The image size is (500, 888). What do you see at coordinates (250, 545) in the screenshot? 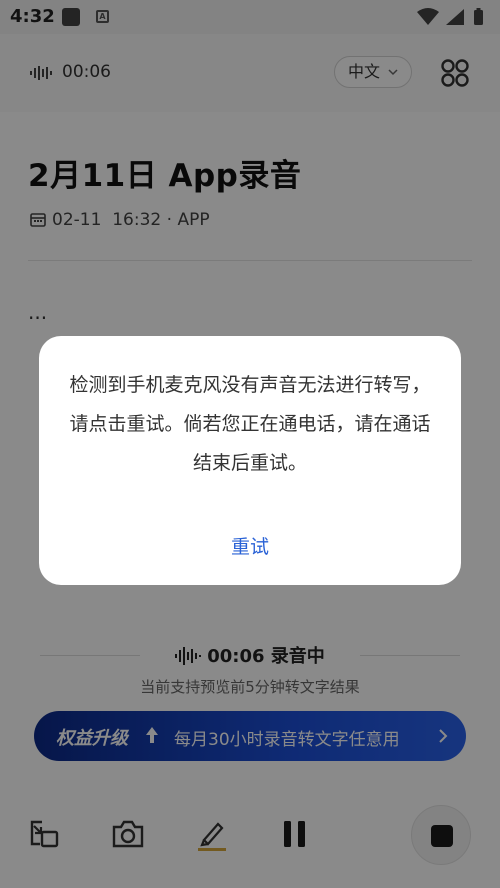
I see `retry-button: 重试` at bounding box center [250, 545].